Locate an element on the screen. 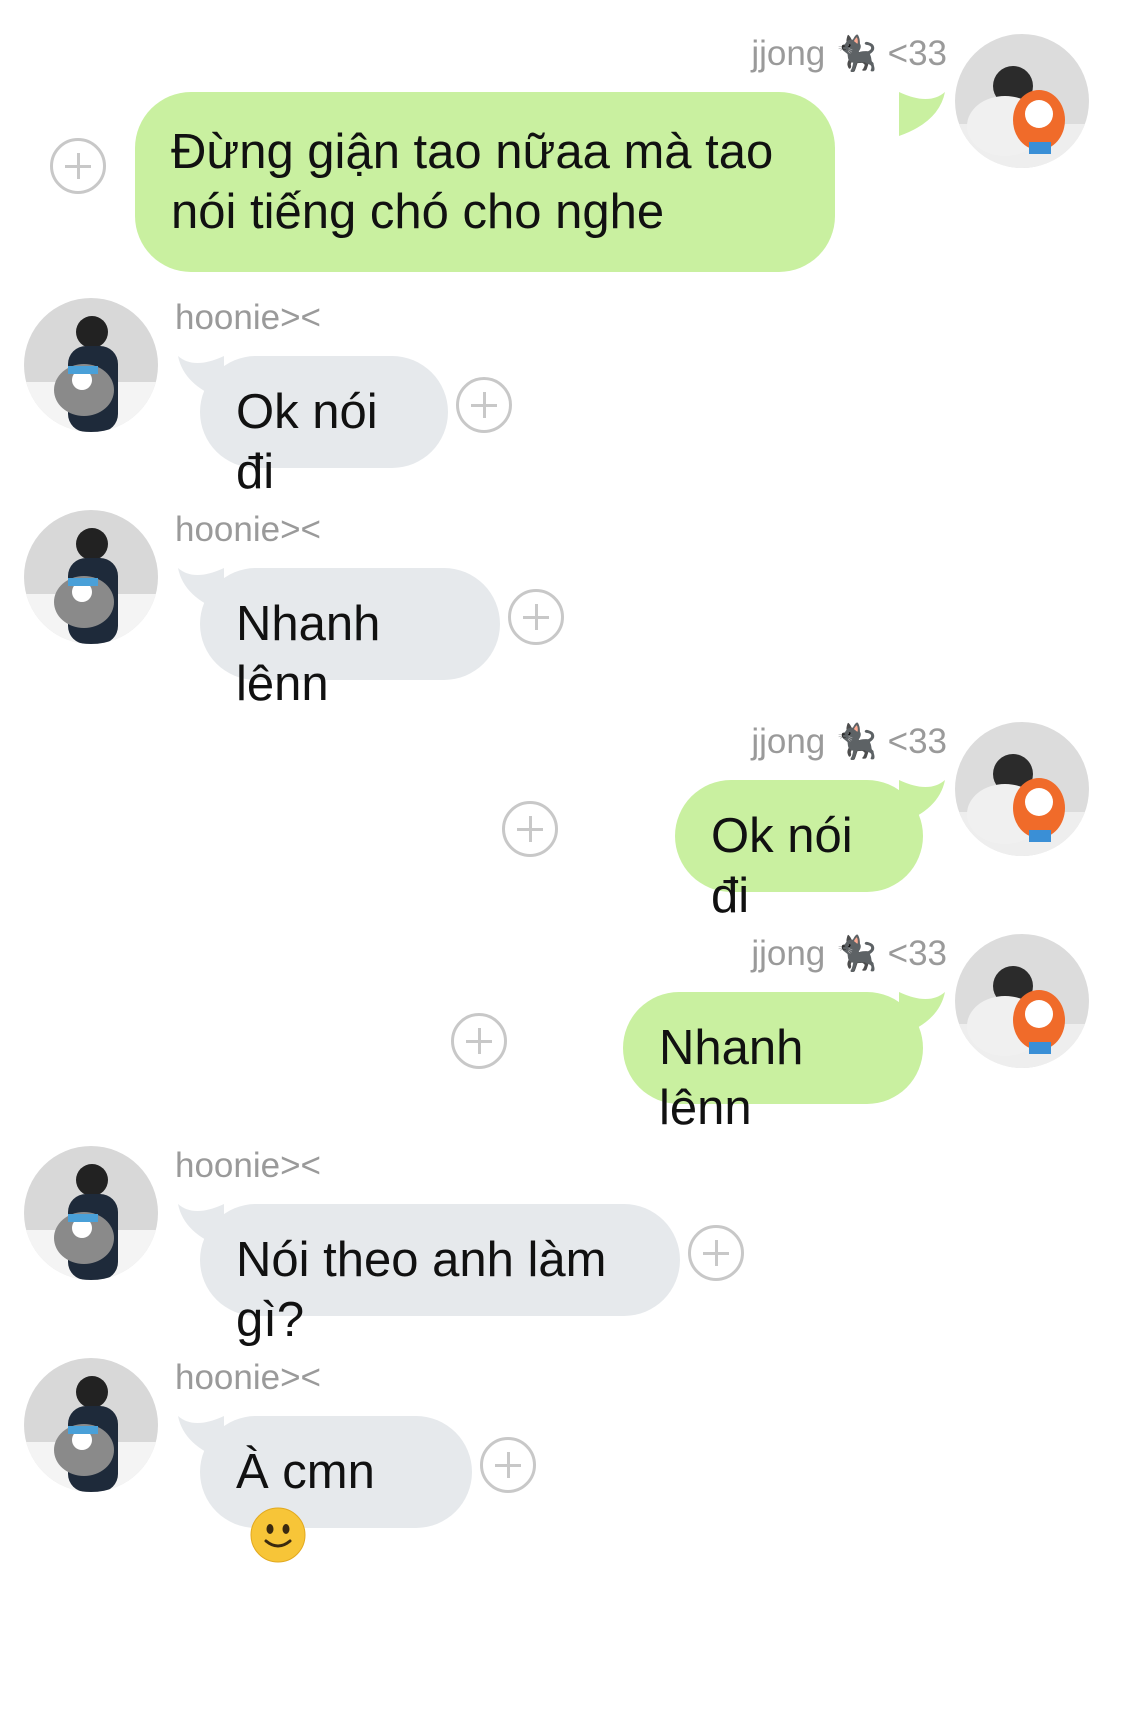  message-text: À cmn is located at coordinates (305, 1472).